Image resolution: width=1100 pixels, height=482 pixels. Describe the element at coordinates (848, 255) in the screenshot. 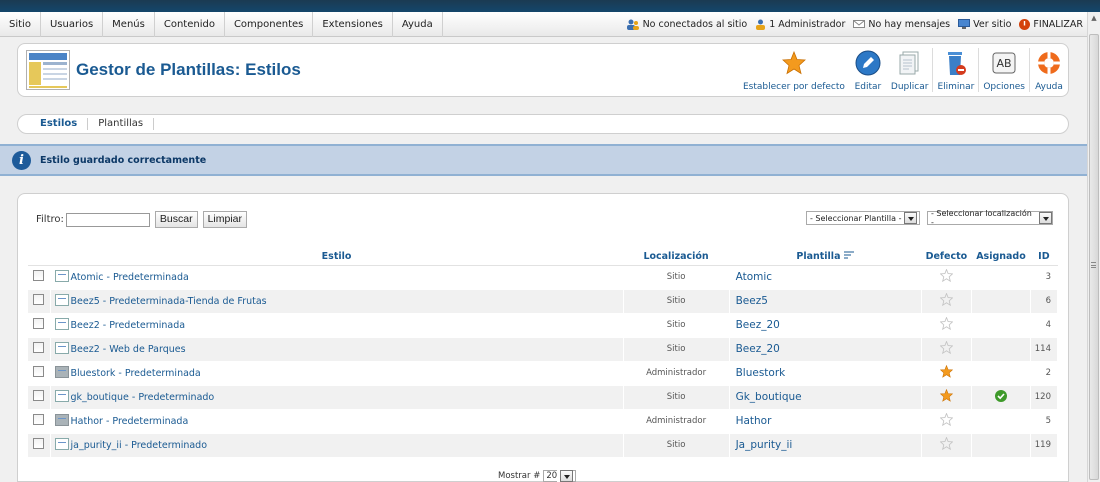

I see `sort-icon` at that location.